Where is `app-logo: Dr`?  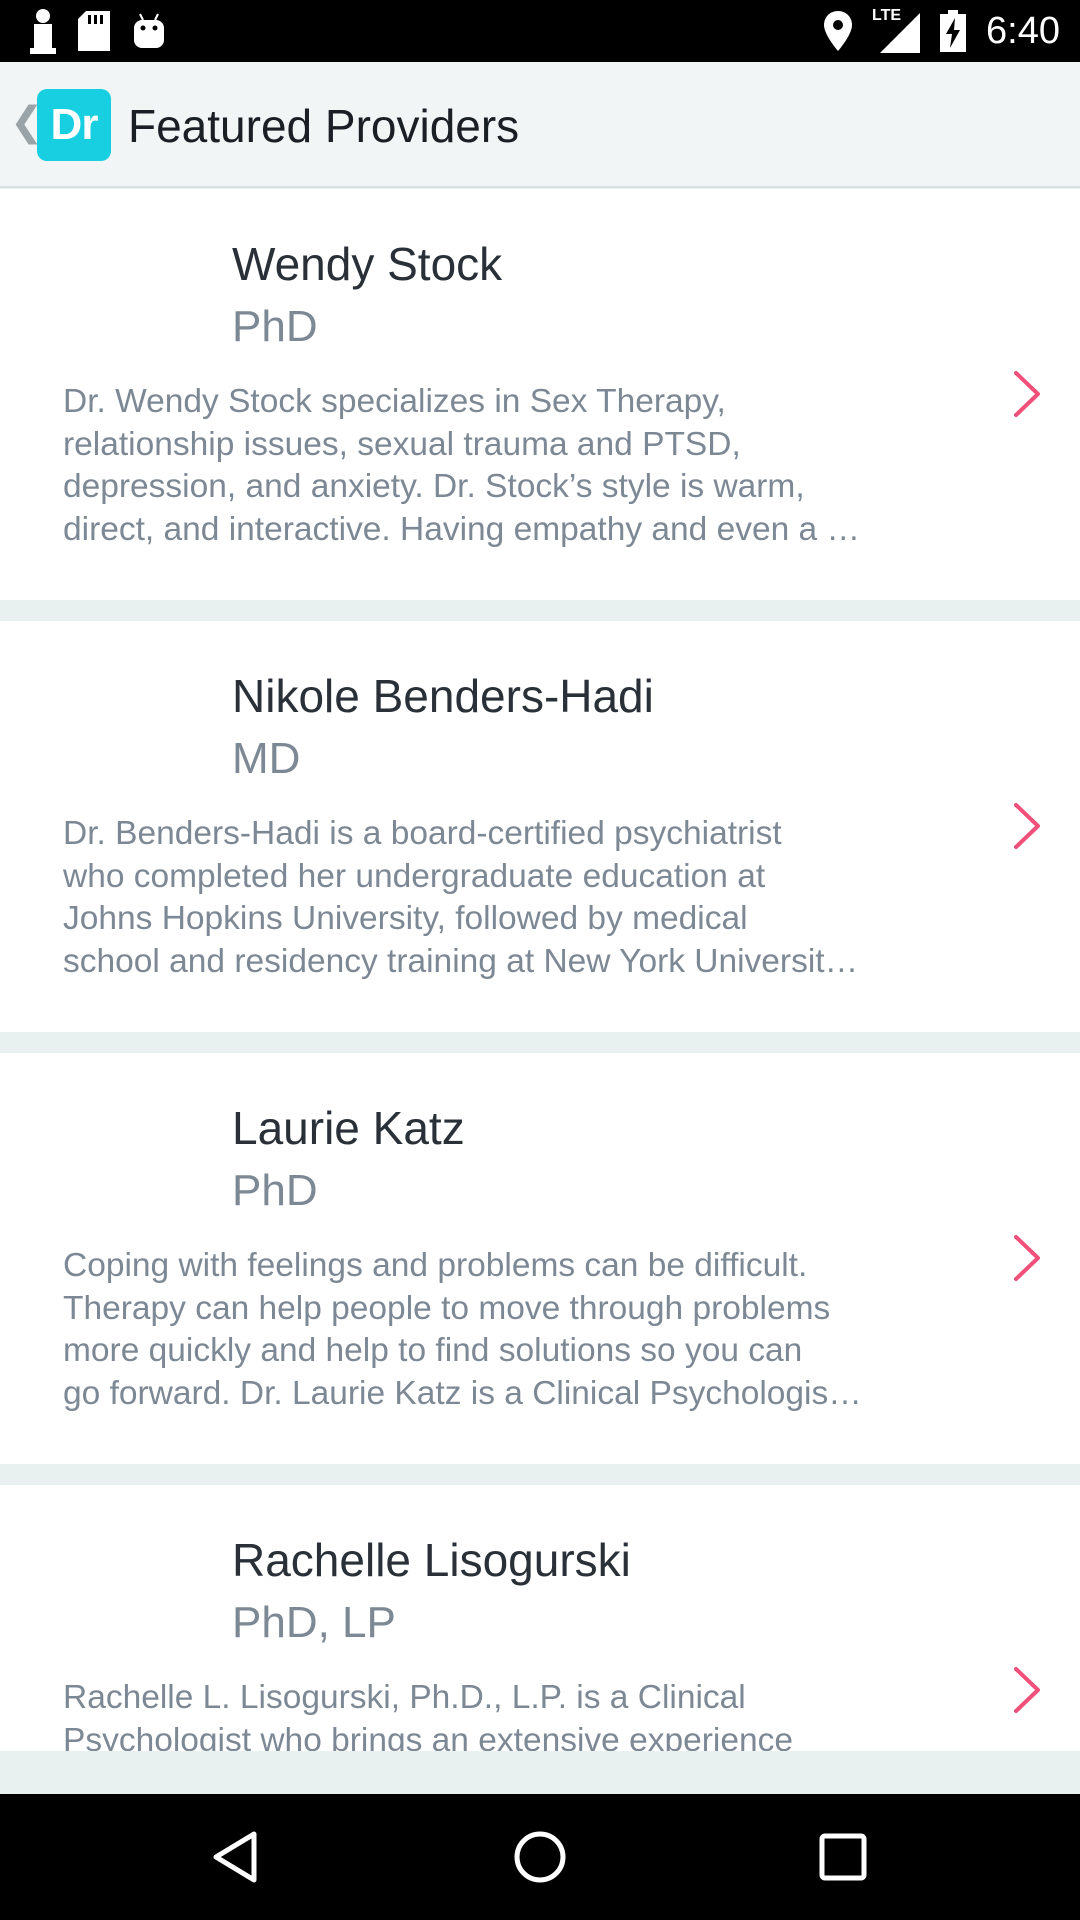
app-logo: Dr is located at coordinates (74, 125).